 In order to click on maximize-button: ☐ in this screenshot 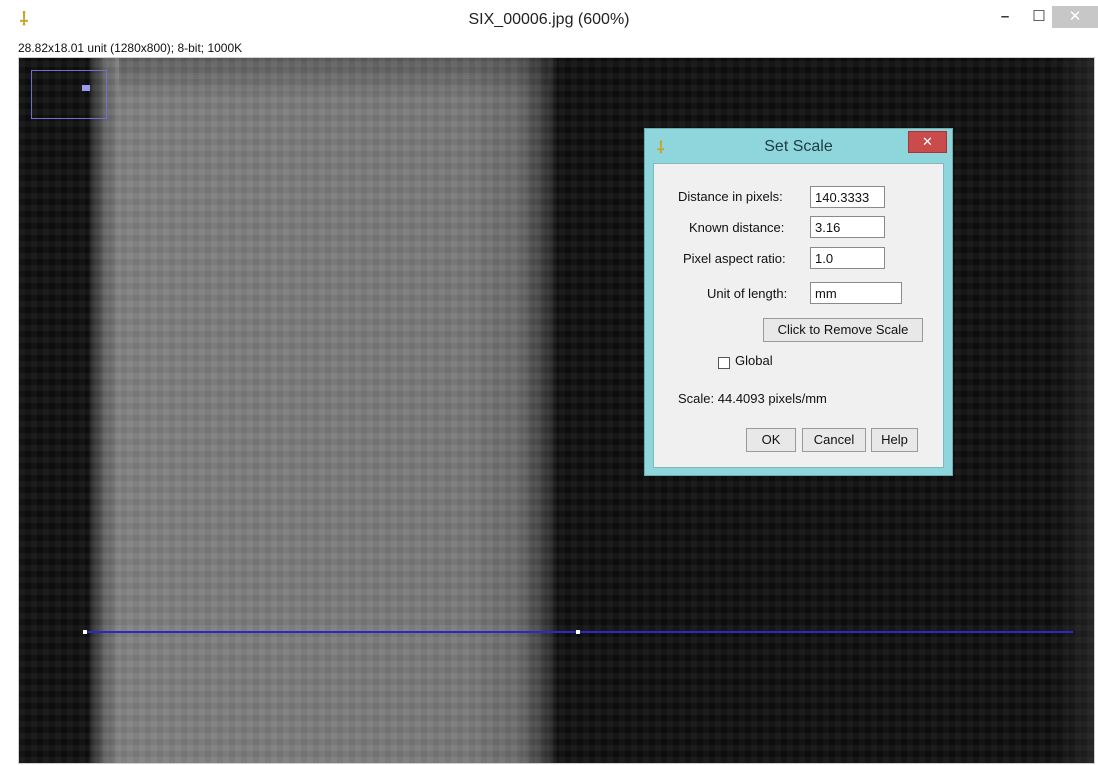, I will do `click(1039, 17)`.